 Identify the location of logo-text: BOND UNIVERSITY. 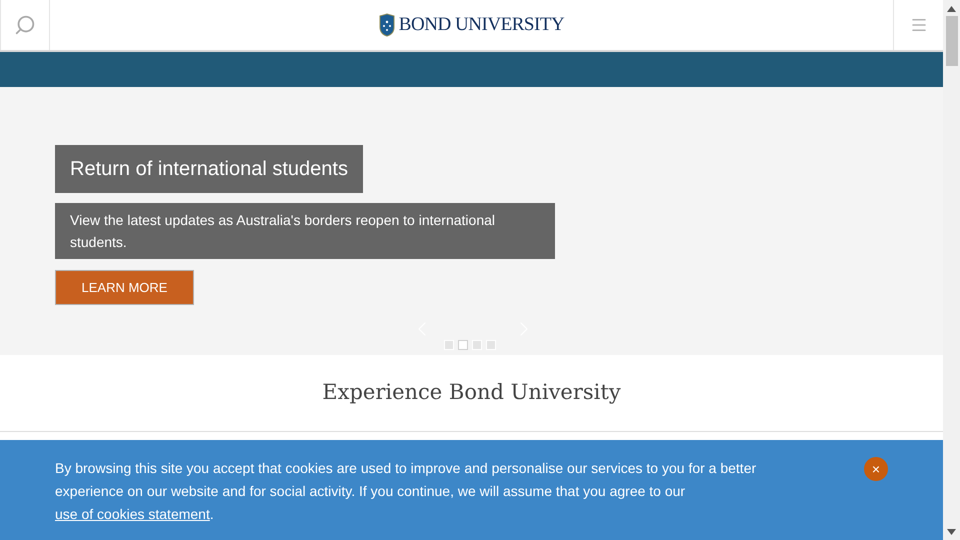
(481, 25).